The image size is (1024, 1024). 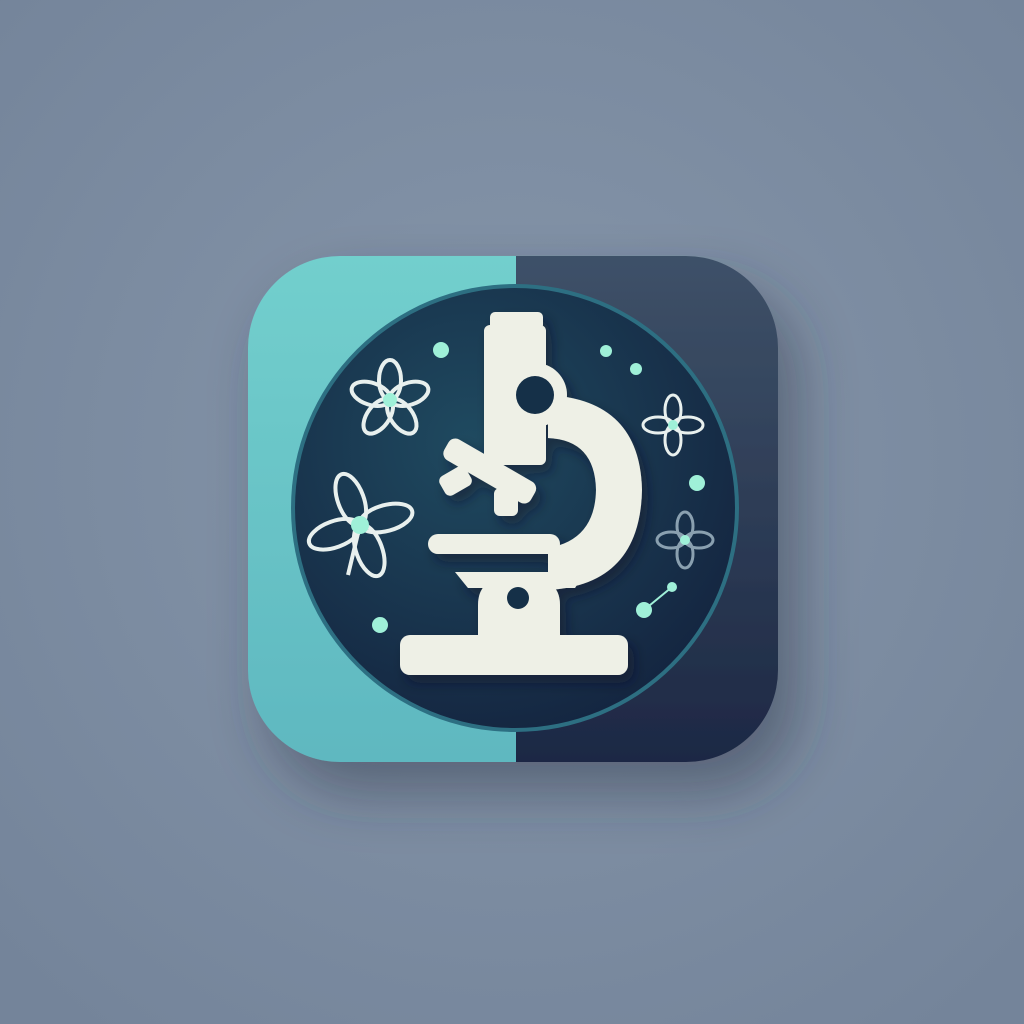 I want to click on microscope-eyepiece-lens, so click(x=535, y=395).